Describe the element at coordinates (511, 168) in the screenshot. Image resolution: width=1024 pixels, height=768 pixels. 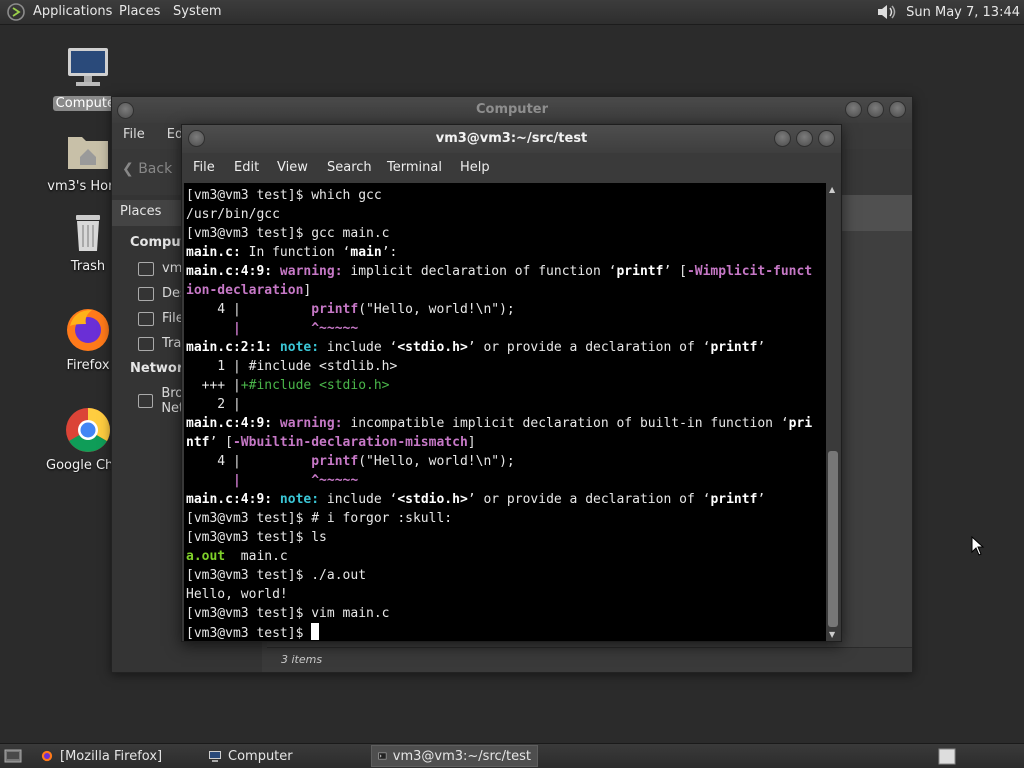
I see `terminal-menubar: File Edit View Search Terminal Help` at that location.